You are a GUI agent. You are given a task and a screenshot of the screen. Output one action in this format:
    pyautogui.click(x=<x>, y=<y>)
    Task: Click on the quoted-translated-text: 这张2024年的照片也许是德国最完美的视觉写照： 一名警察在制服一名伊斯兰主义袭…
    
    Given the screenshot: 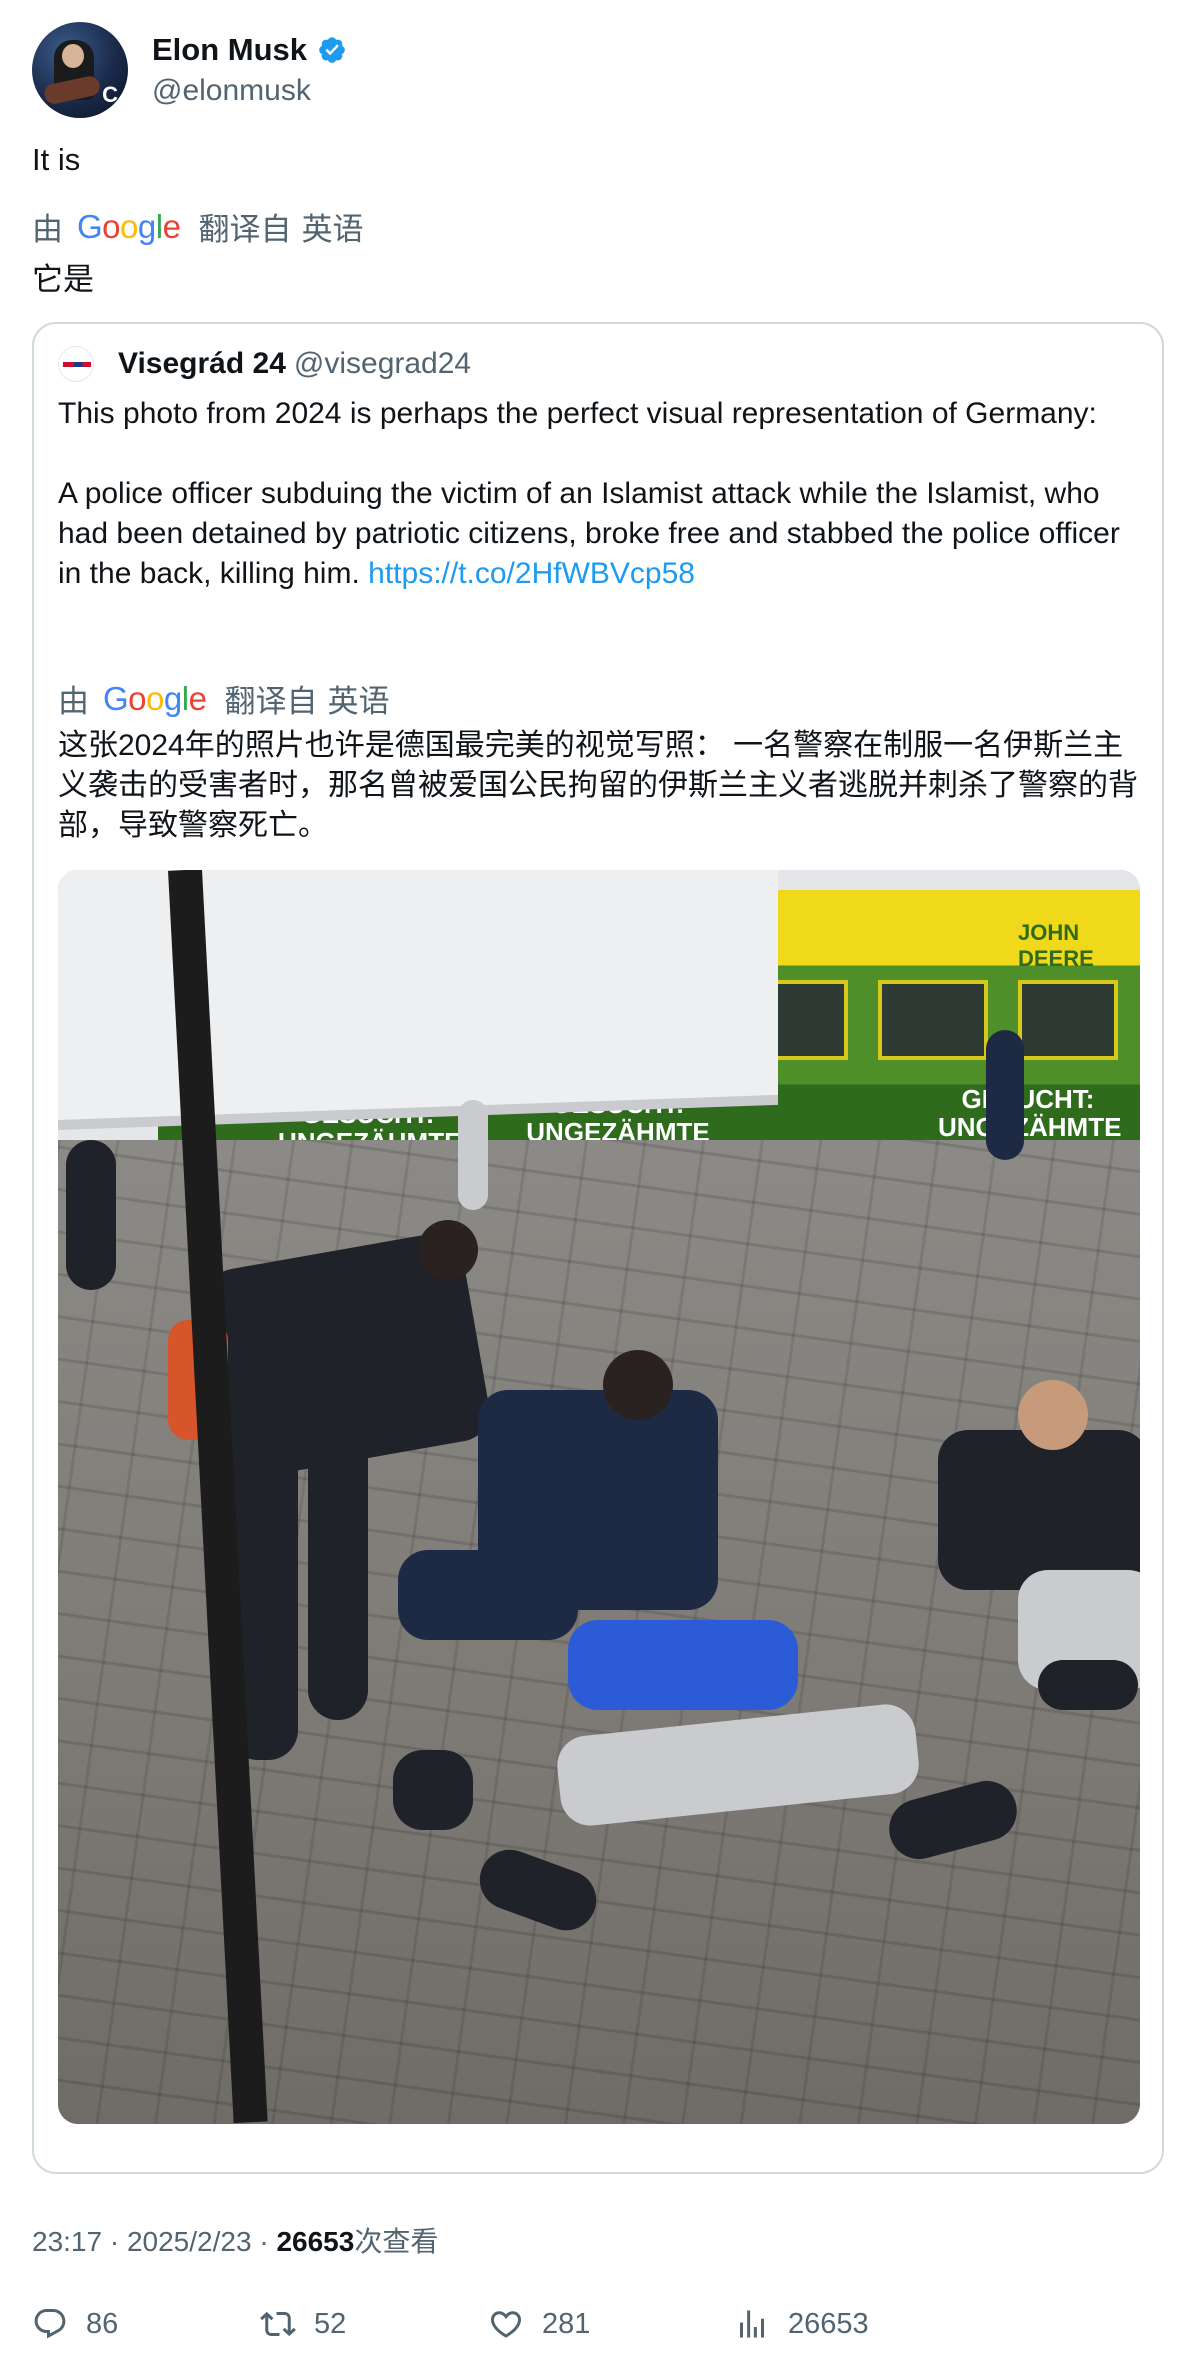 What is the action you would take?
    pyautogui.click(x=598, y=785)
    